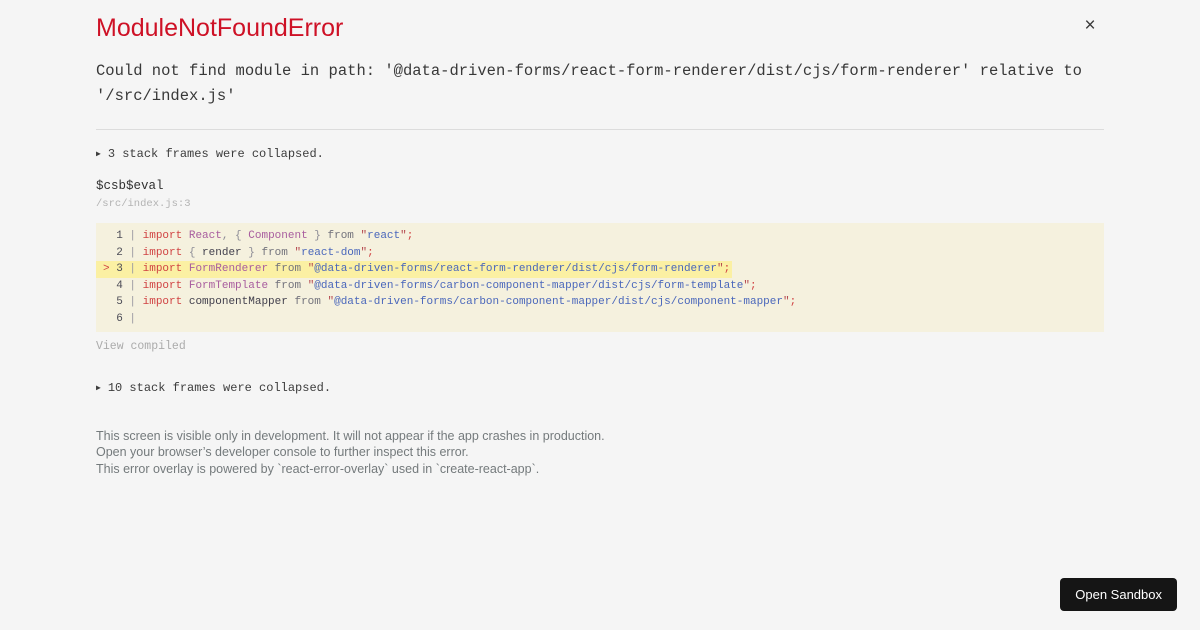 This screenshot has height=630, width=1200. I want to click on code-line: 6 |, so click(126, 318).